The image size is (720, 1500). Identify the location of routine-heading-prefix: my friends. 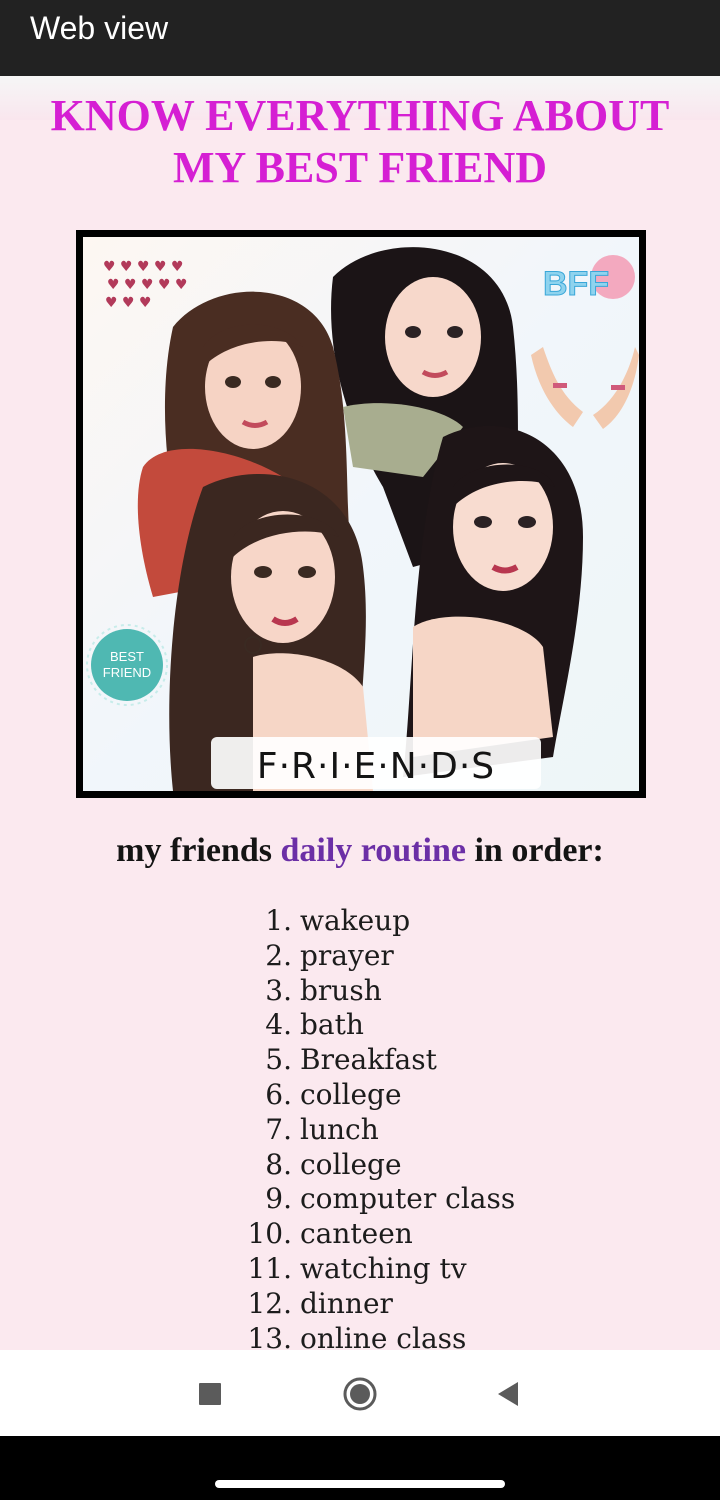
(194, 850).